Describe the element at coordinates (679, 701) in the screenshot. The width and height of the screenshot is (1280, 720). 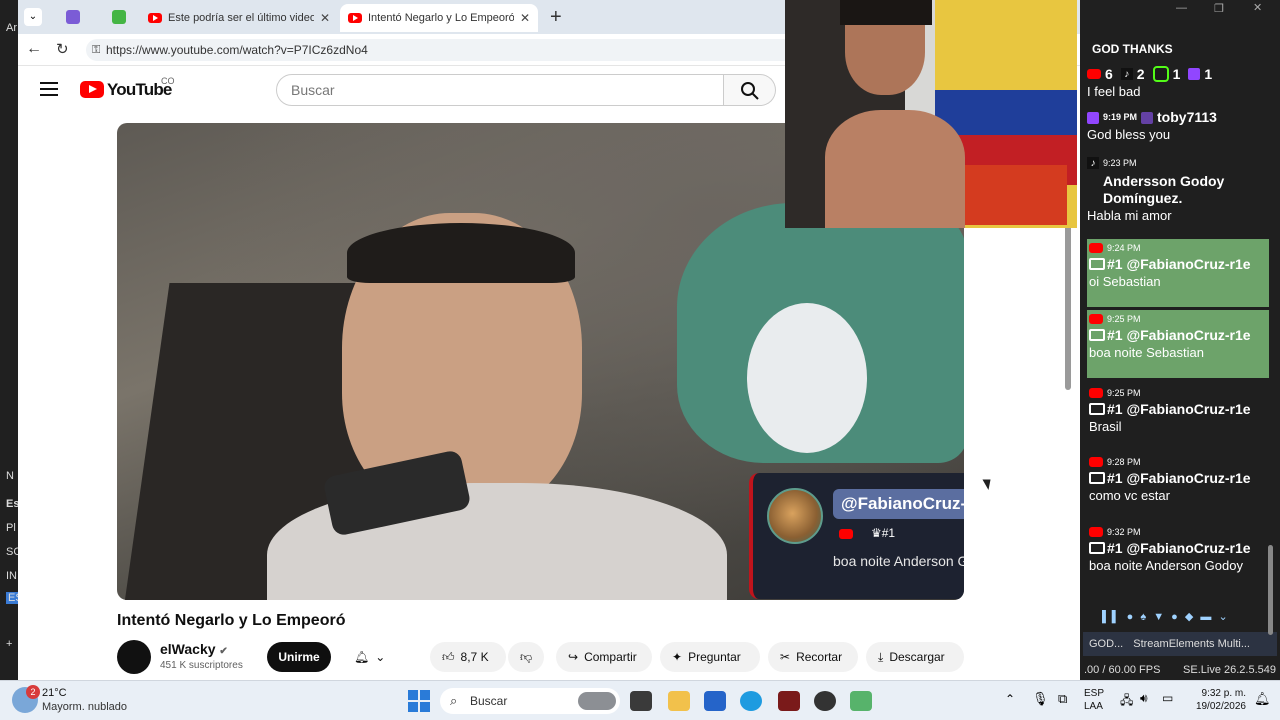
I see `file-explorer-icon` at that location.